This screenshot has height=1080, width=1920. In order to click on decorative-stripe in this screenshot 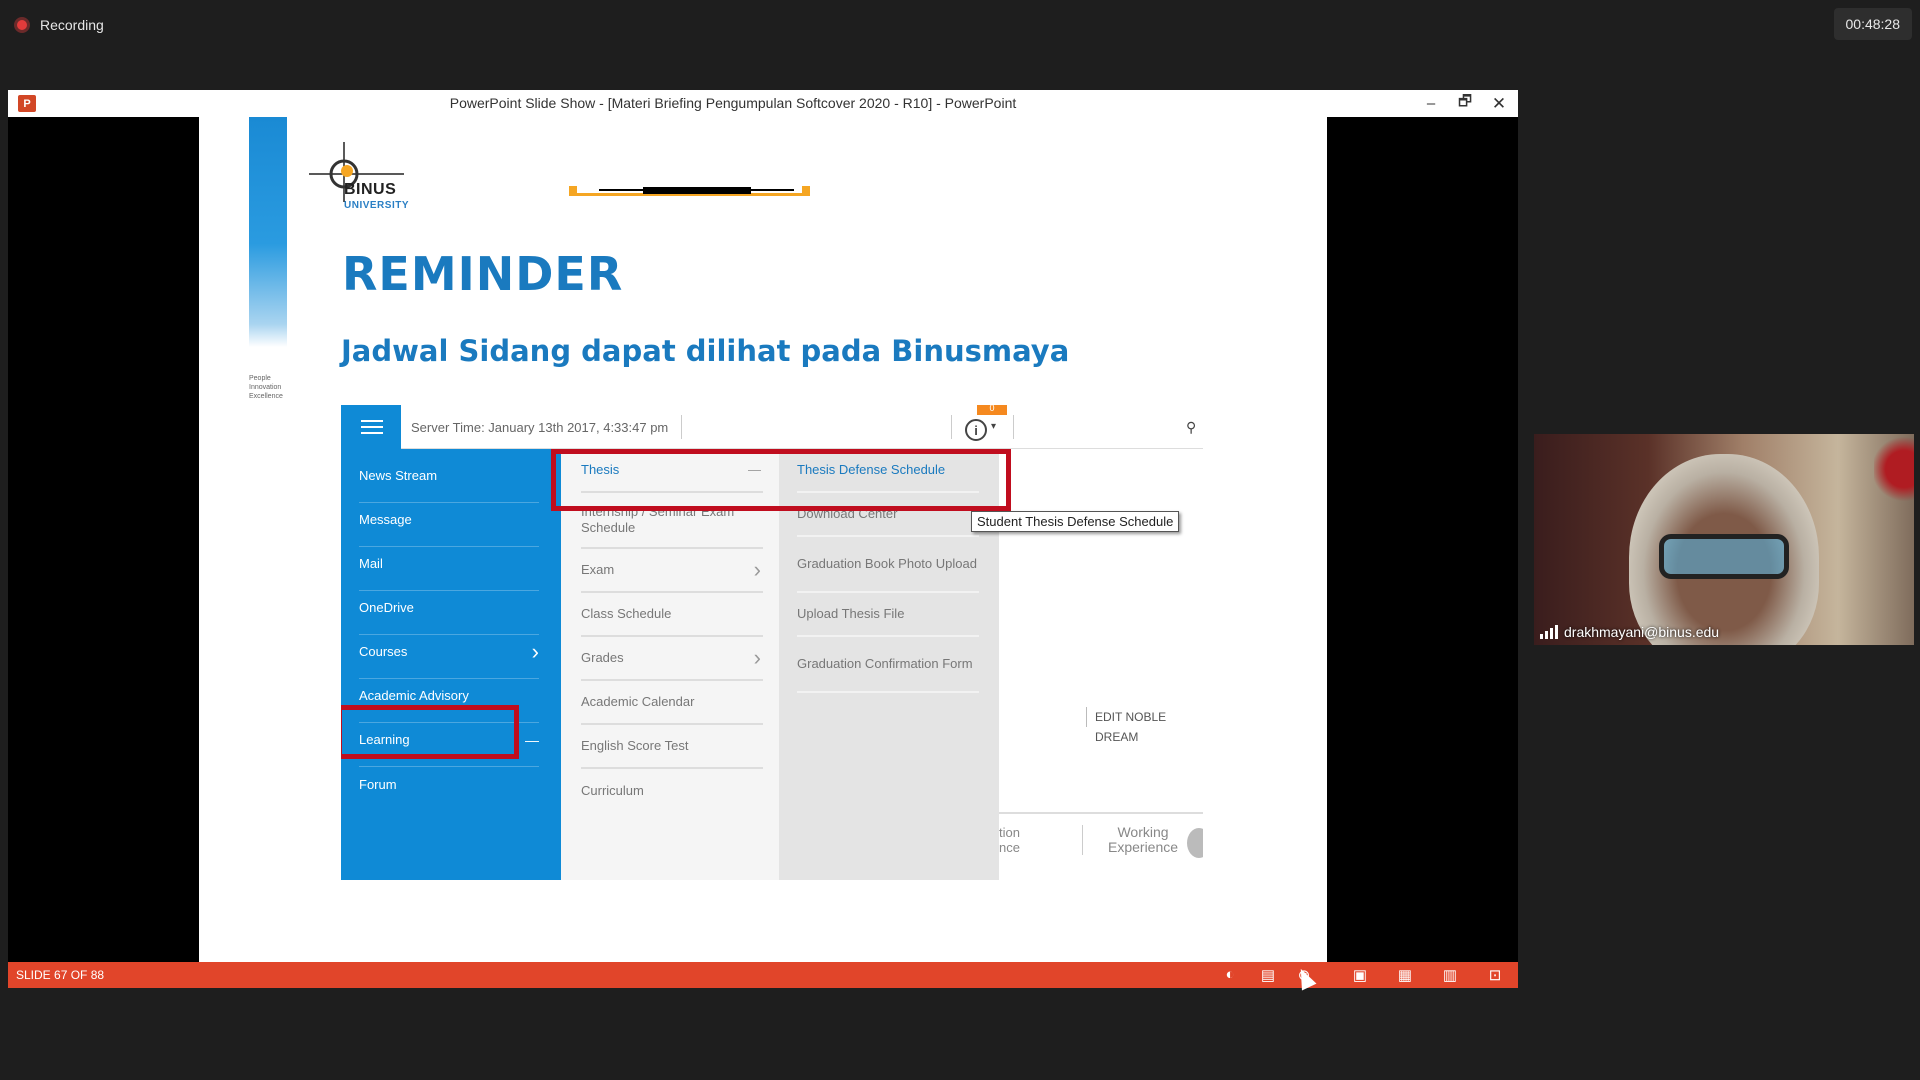, I will do `click(268, 232)`.